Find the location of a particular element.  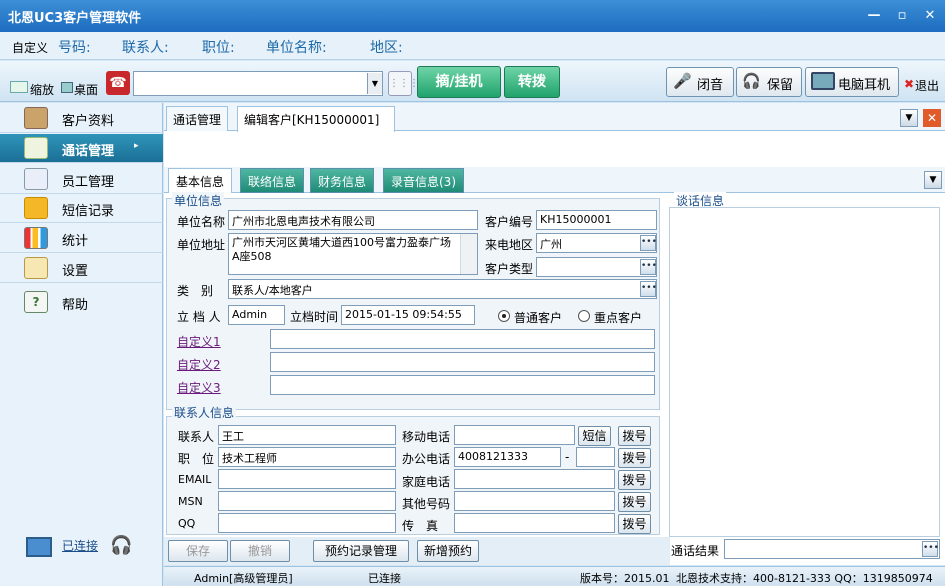

dial-other-button: 拨号 is located at coordinates (634, 502).